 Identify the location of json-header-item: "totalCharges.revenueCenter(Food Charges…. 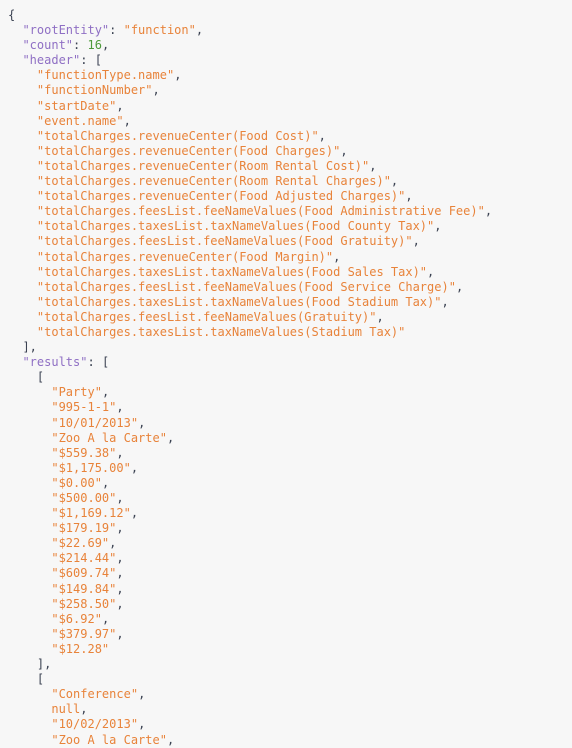
(192, 150).